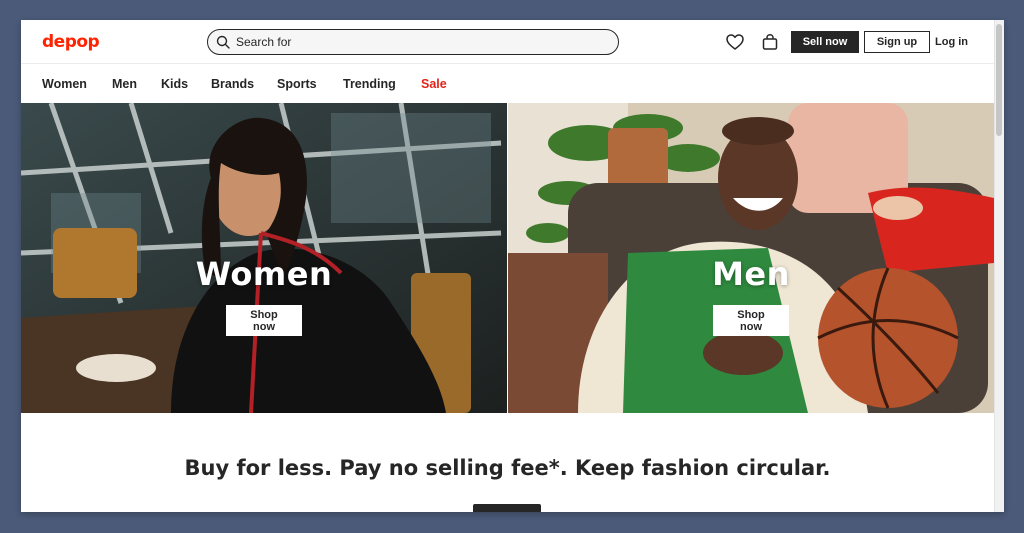  Describe the element at coordinates (64, 84) in the screenshot. I see `nav-item-women: Women` at that location.